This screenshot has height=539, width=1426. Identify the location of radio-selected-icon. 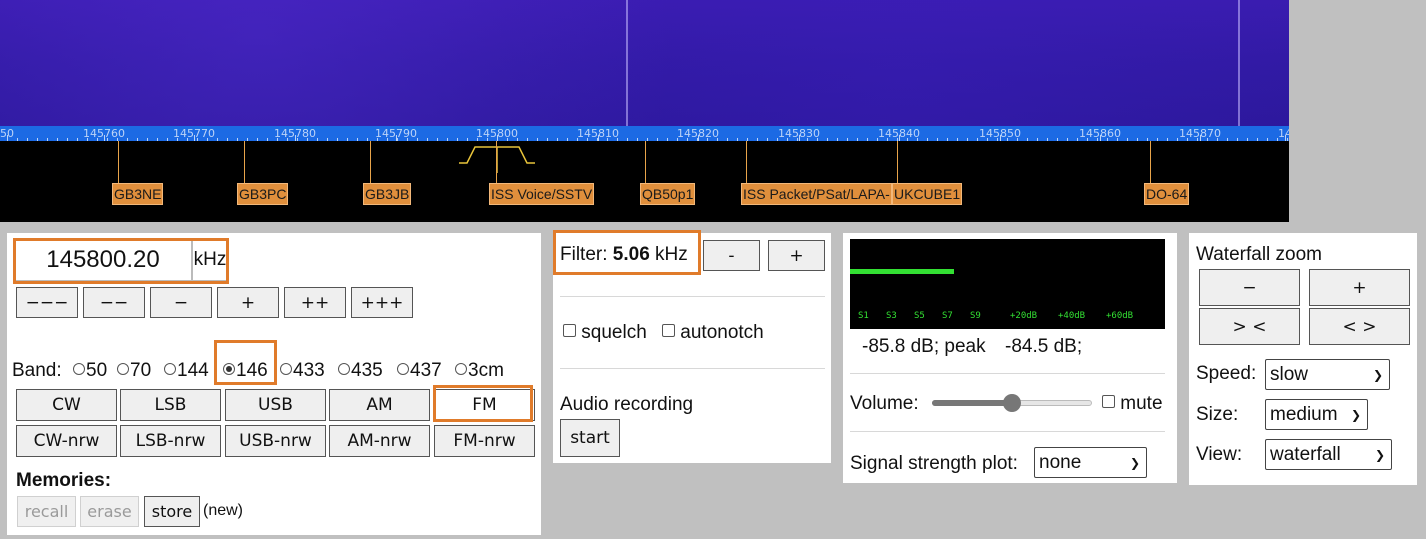
(229, 368).